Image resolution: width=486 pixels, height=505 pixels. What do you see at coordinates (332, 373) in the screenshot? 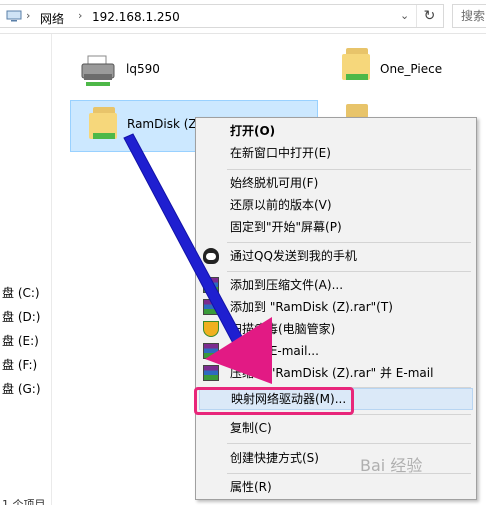
I see `menu-item-label: 压缩到 "RamDisk (Z).rar" 并 E-mail` at bounding box center [332, 373].